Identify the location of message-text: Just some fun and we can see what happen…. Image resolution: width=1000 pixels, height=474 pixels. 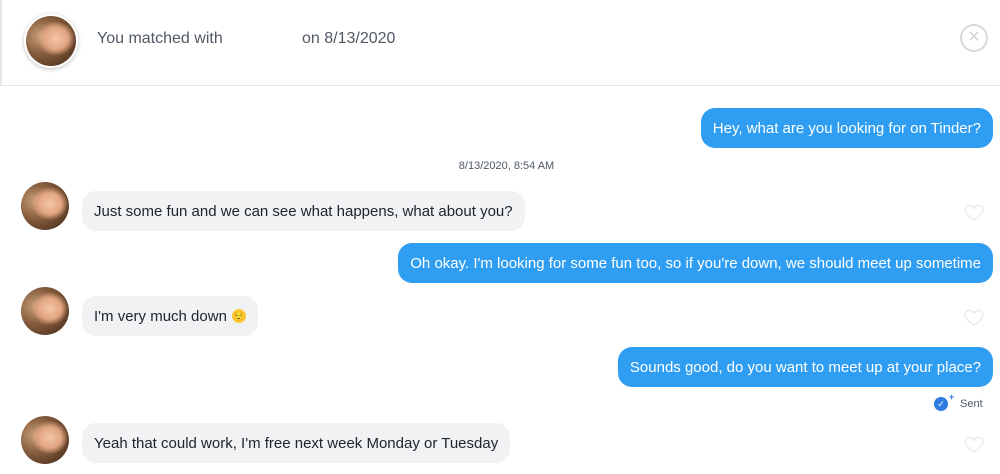
(303, 211).